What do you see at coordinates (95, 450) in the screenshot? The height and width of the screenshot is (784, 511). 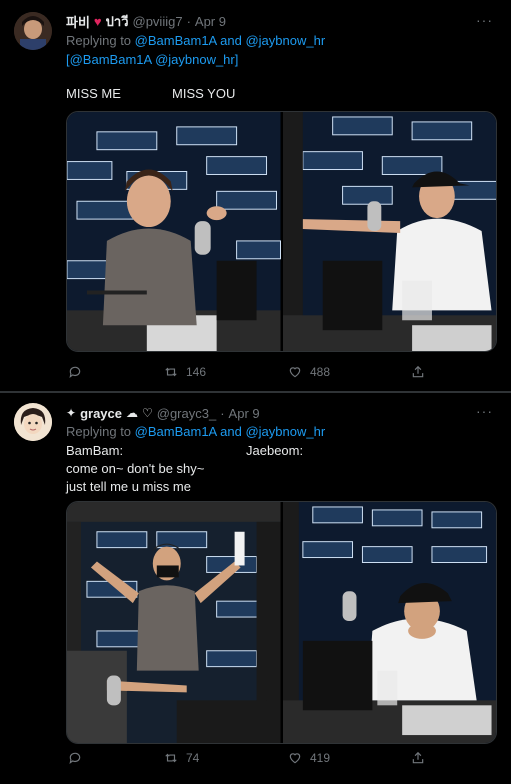 I see `speaker-label-left: BamBam:` at bounding box center [95, 450].